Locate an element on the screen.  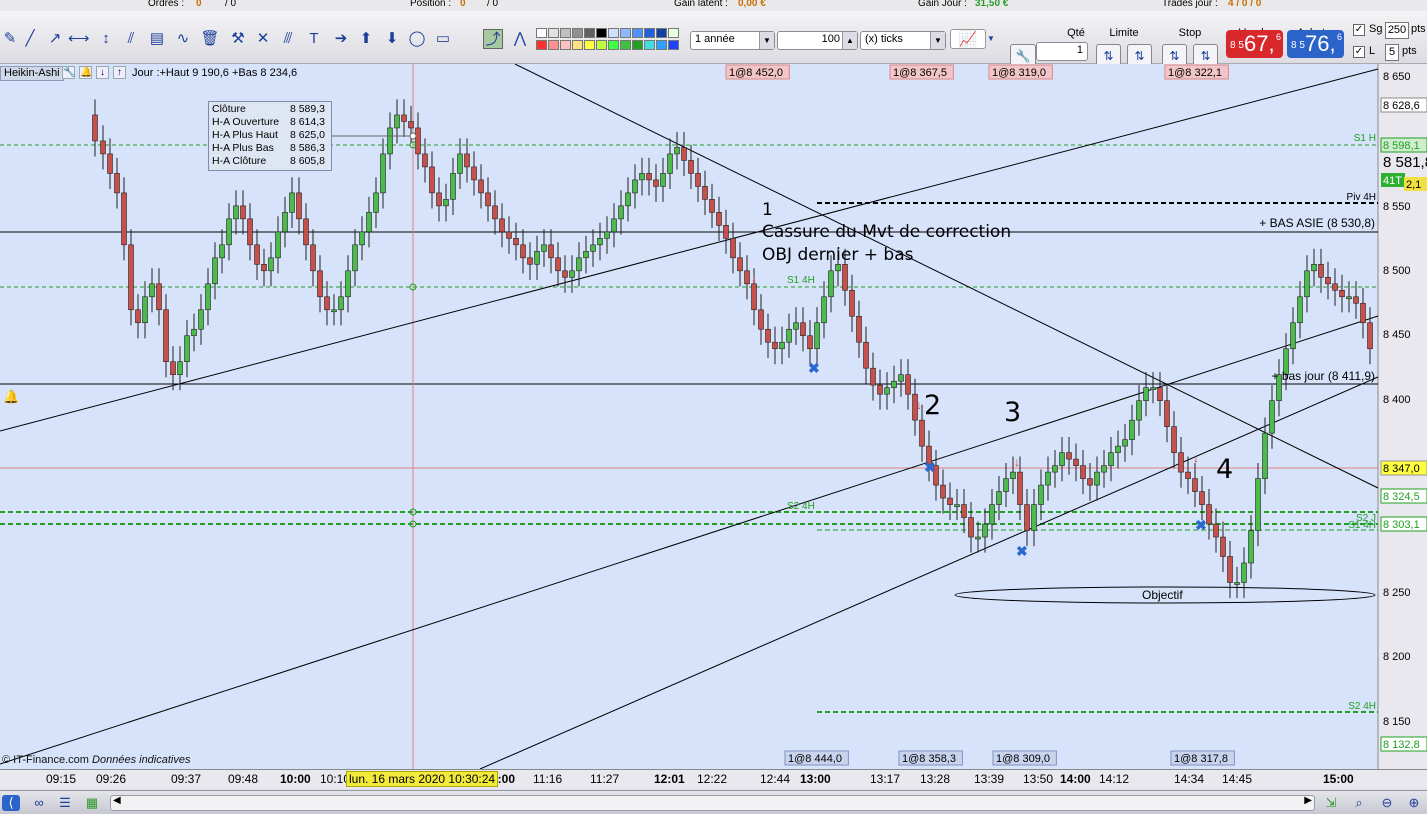
ohlc-value: 8 586,3 is located at coordinates (307, 148).